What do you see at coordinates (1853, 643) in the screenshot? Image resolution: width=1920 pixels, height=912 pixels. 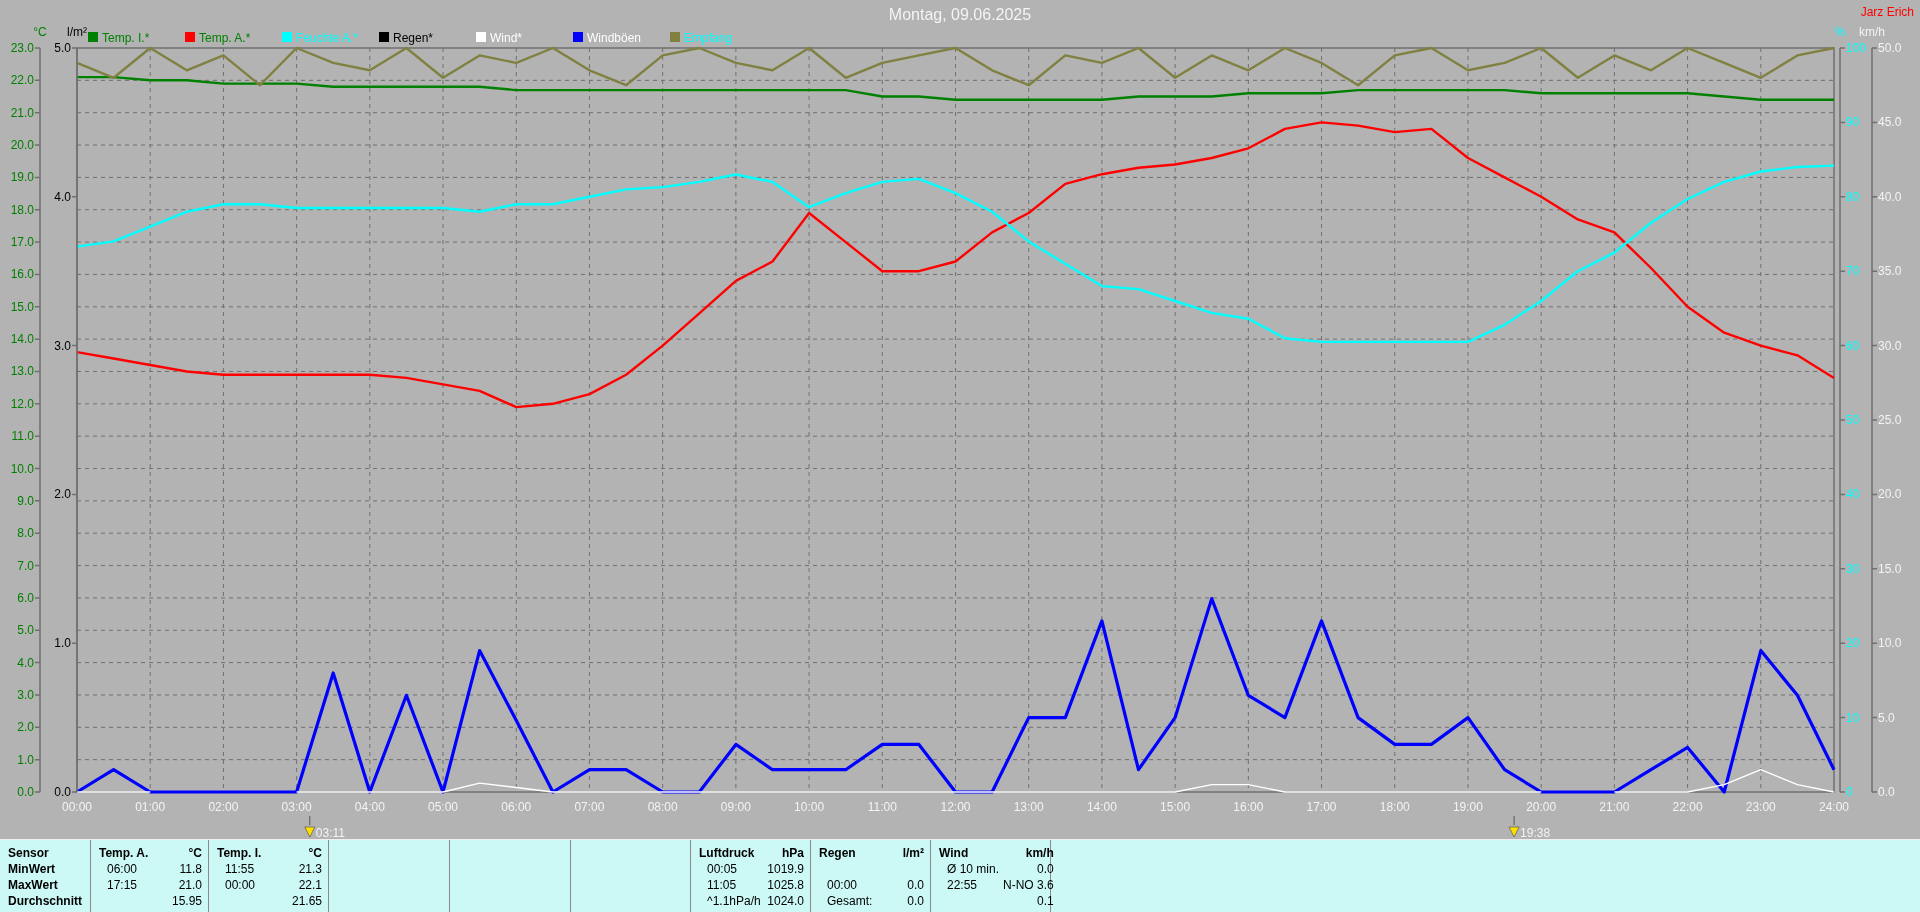 I see `axis-label: 20` at bounding box center [1853, 643].